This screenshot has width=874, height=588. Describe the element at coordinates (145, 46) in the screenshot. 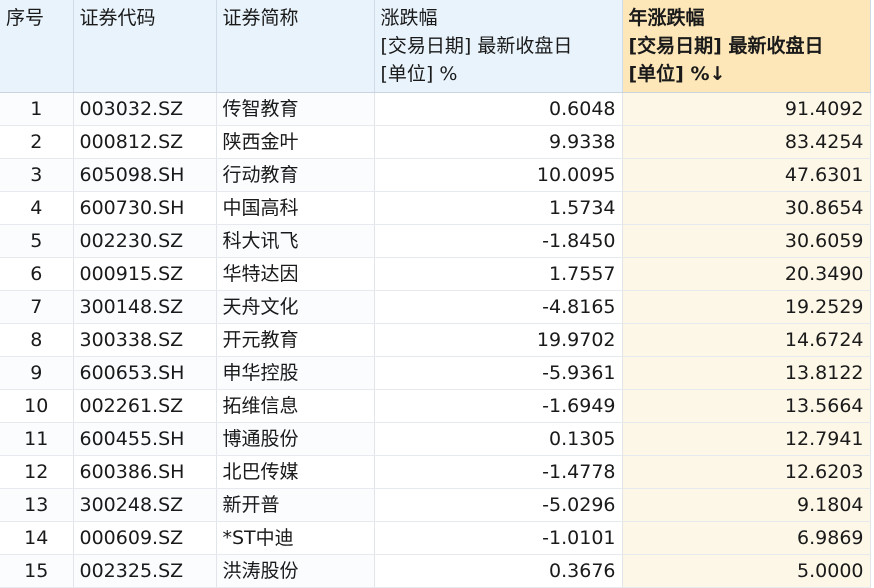

I see `column-header-code: 证券代码` at that location.